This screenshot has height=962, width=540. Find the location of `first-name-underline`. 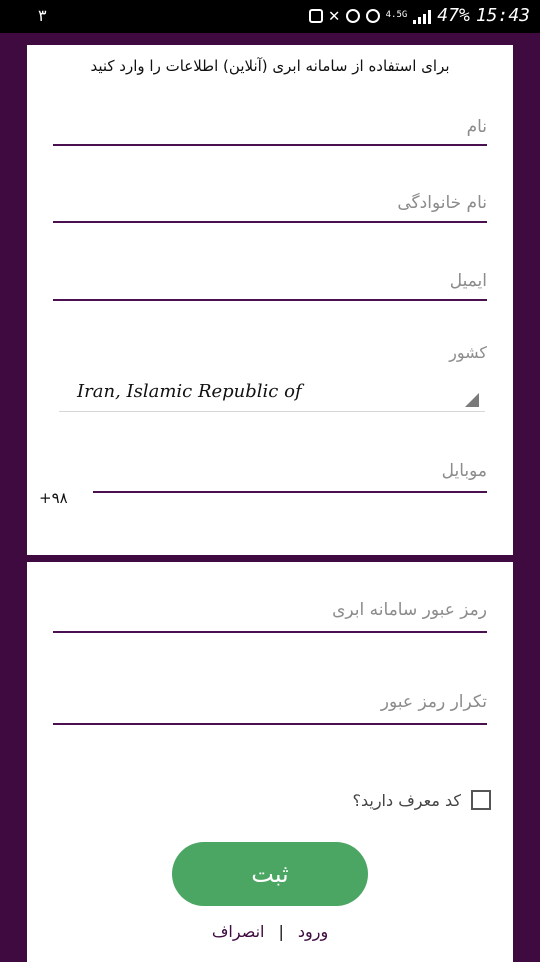

first-name-underline is located at coordinates (270, 145).